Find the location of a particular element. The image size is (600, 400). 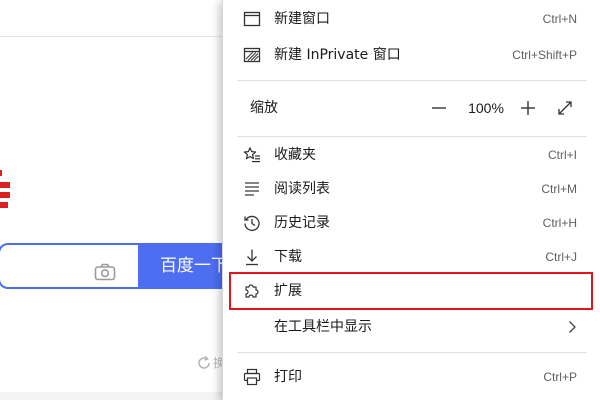

zoom-label: 缩放 is located at coordinates (264, 108).